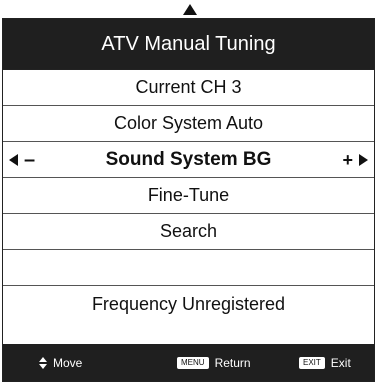 This screenshot has height=384, width=379. Describe the element at coordinates (30, 159) in the screenshot. I see `minus-sign: –` at that location.